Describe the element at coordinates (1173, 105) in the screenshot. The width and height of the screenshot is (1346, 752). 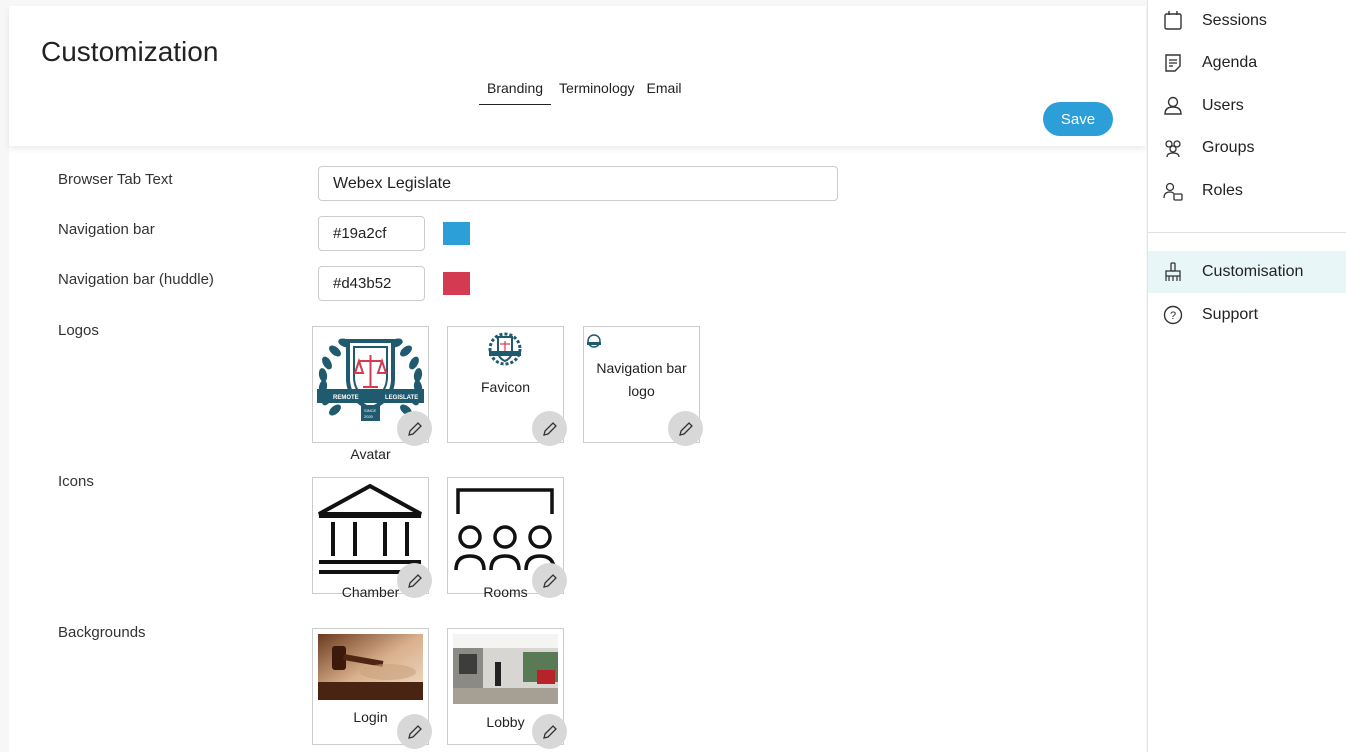
I see `user-icon` at that location.